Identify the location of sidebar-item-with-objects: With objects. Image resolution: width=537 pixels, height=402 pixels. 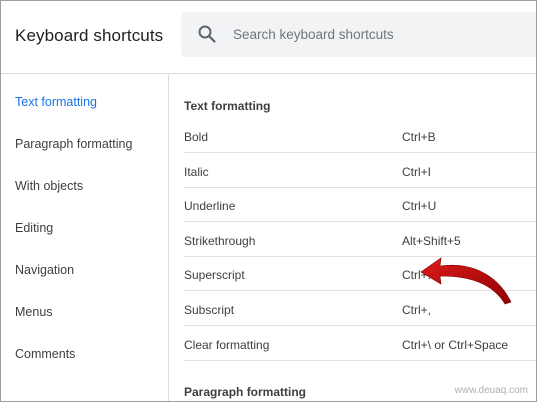
(49, 186).